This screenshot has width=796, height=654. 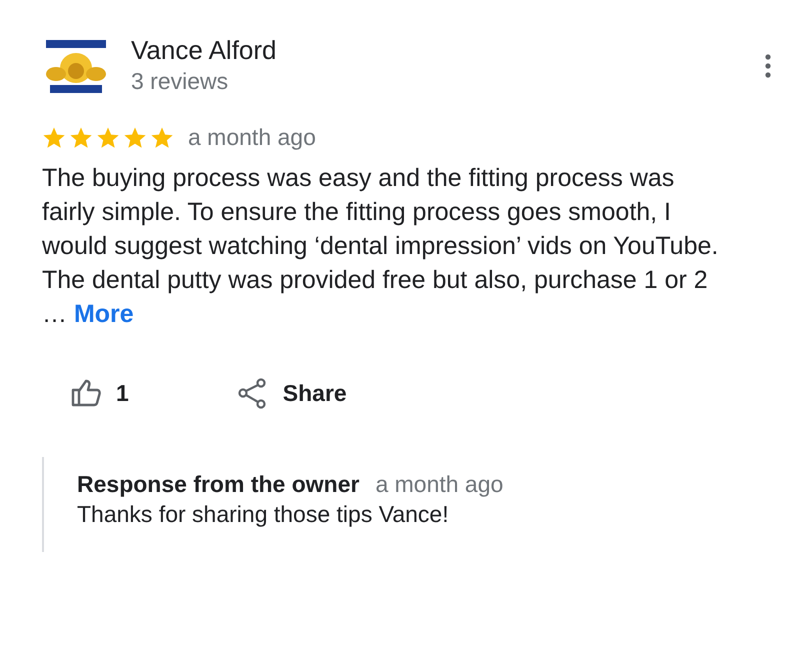 What do you see at coordinates (768, 66) in the screenshot?
I see `more-options-icon` at bounding box center [768, 66].